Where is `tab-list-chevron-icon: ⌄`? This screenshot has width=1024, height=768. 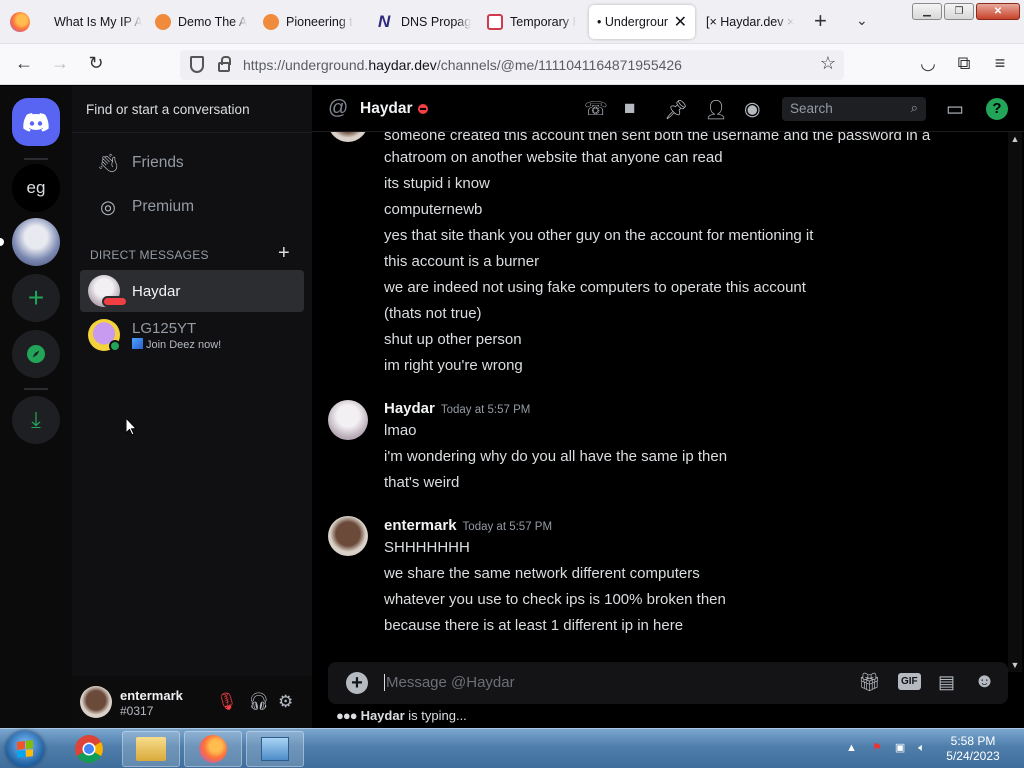
tab-list-chevron-icon: ⌄ is located at coordinates (862, 20).